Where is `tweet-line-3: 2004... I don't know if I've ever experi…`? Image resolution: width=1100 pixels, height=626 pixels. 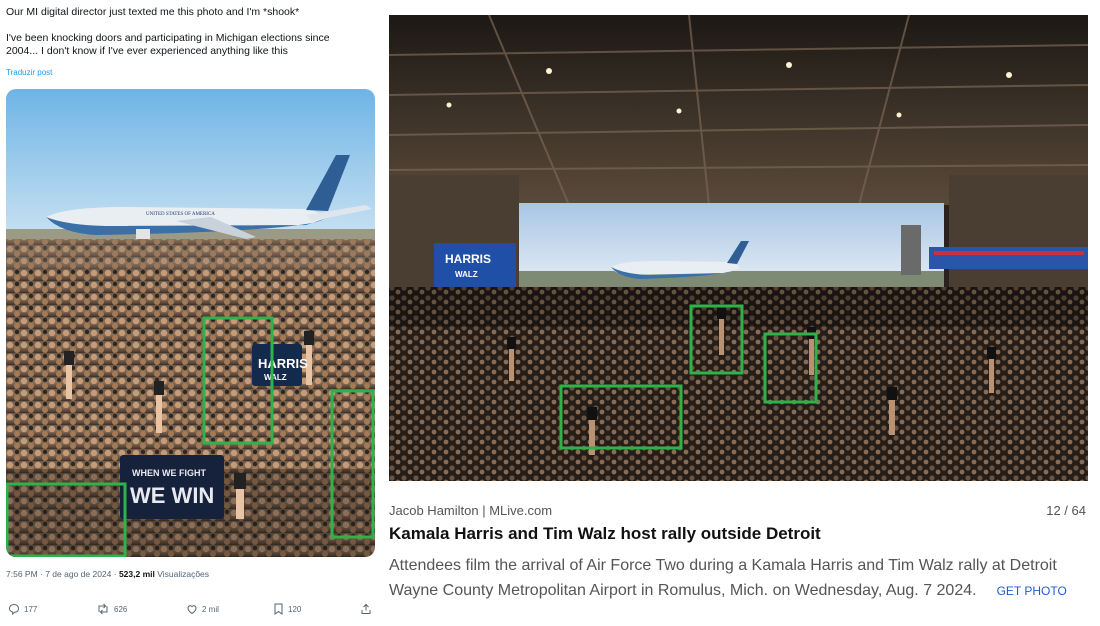 tweet-line-3: 2004... I don't know if I've ever experi… is located at coordinates (147, 51).